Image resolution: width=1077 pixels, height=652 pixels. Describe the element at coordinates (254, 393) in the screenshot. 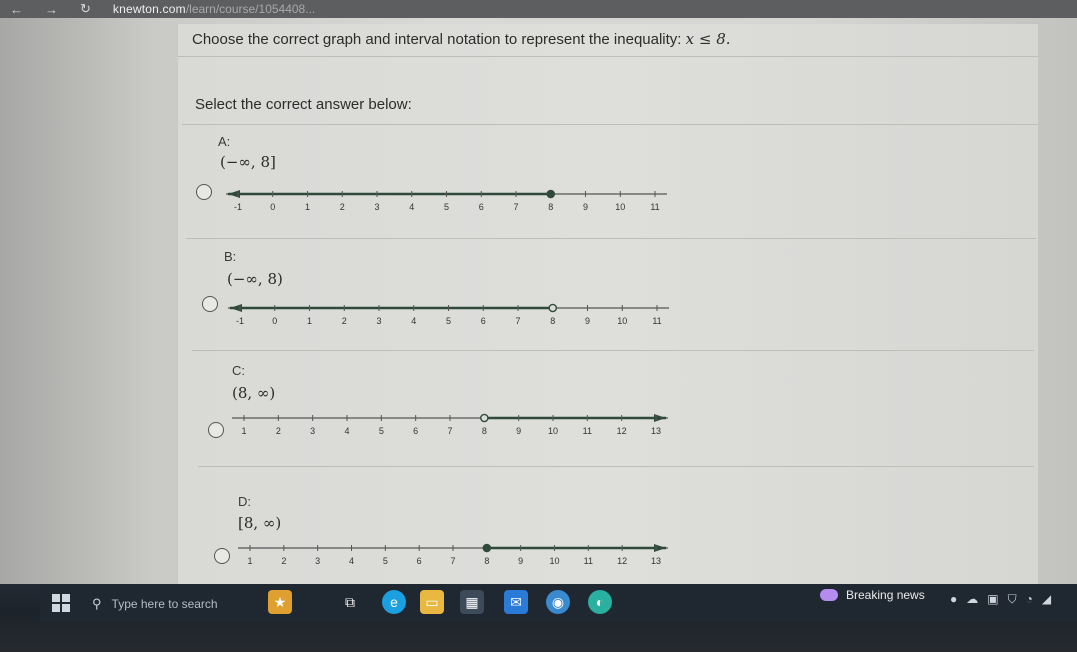

I see `option-c-interval: (8, ∞)` at that location.